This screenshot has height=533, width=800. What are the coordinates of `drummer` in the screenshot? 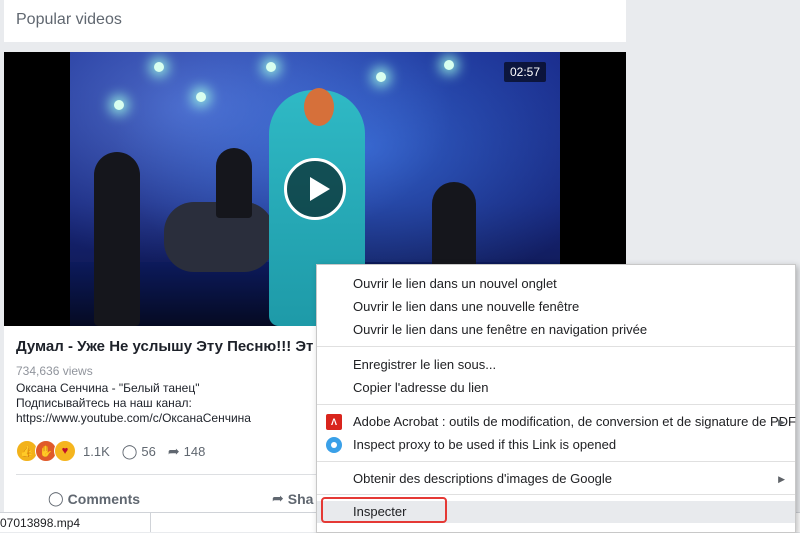 It's located at (234, 183).